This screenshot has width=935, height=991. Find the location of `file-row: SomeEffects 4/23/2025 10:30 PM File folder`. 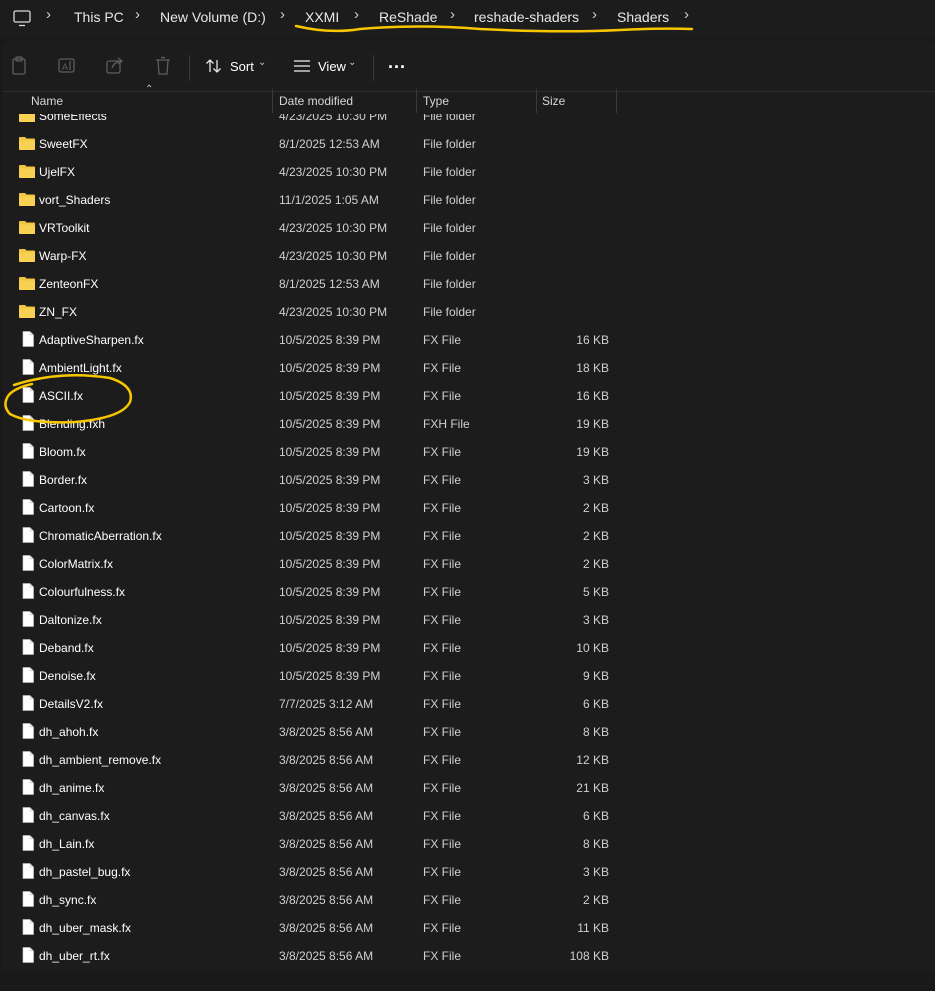

file-row: SomeEffects 4/23/2025 10:30 PM File folder is located at coordinates (469, 122).